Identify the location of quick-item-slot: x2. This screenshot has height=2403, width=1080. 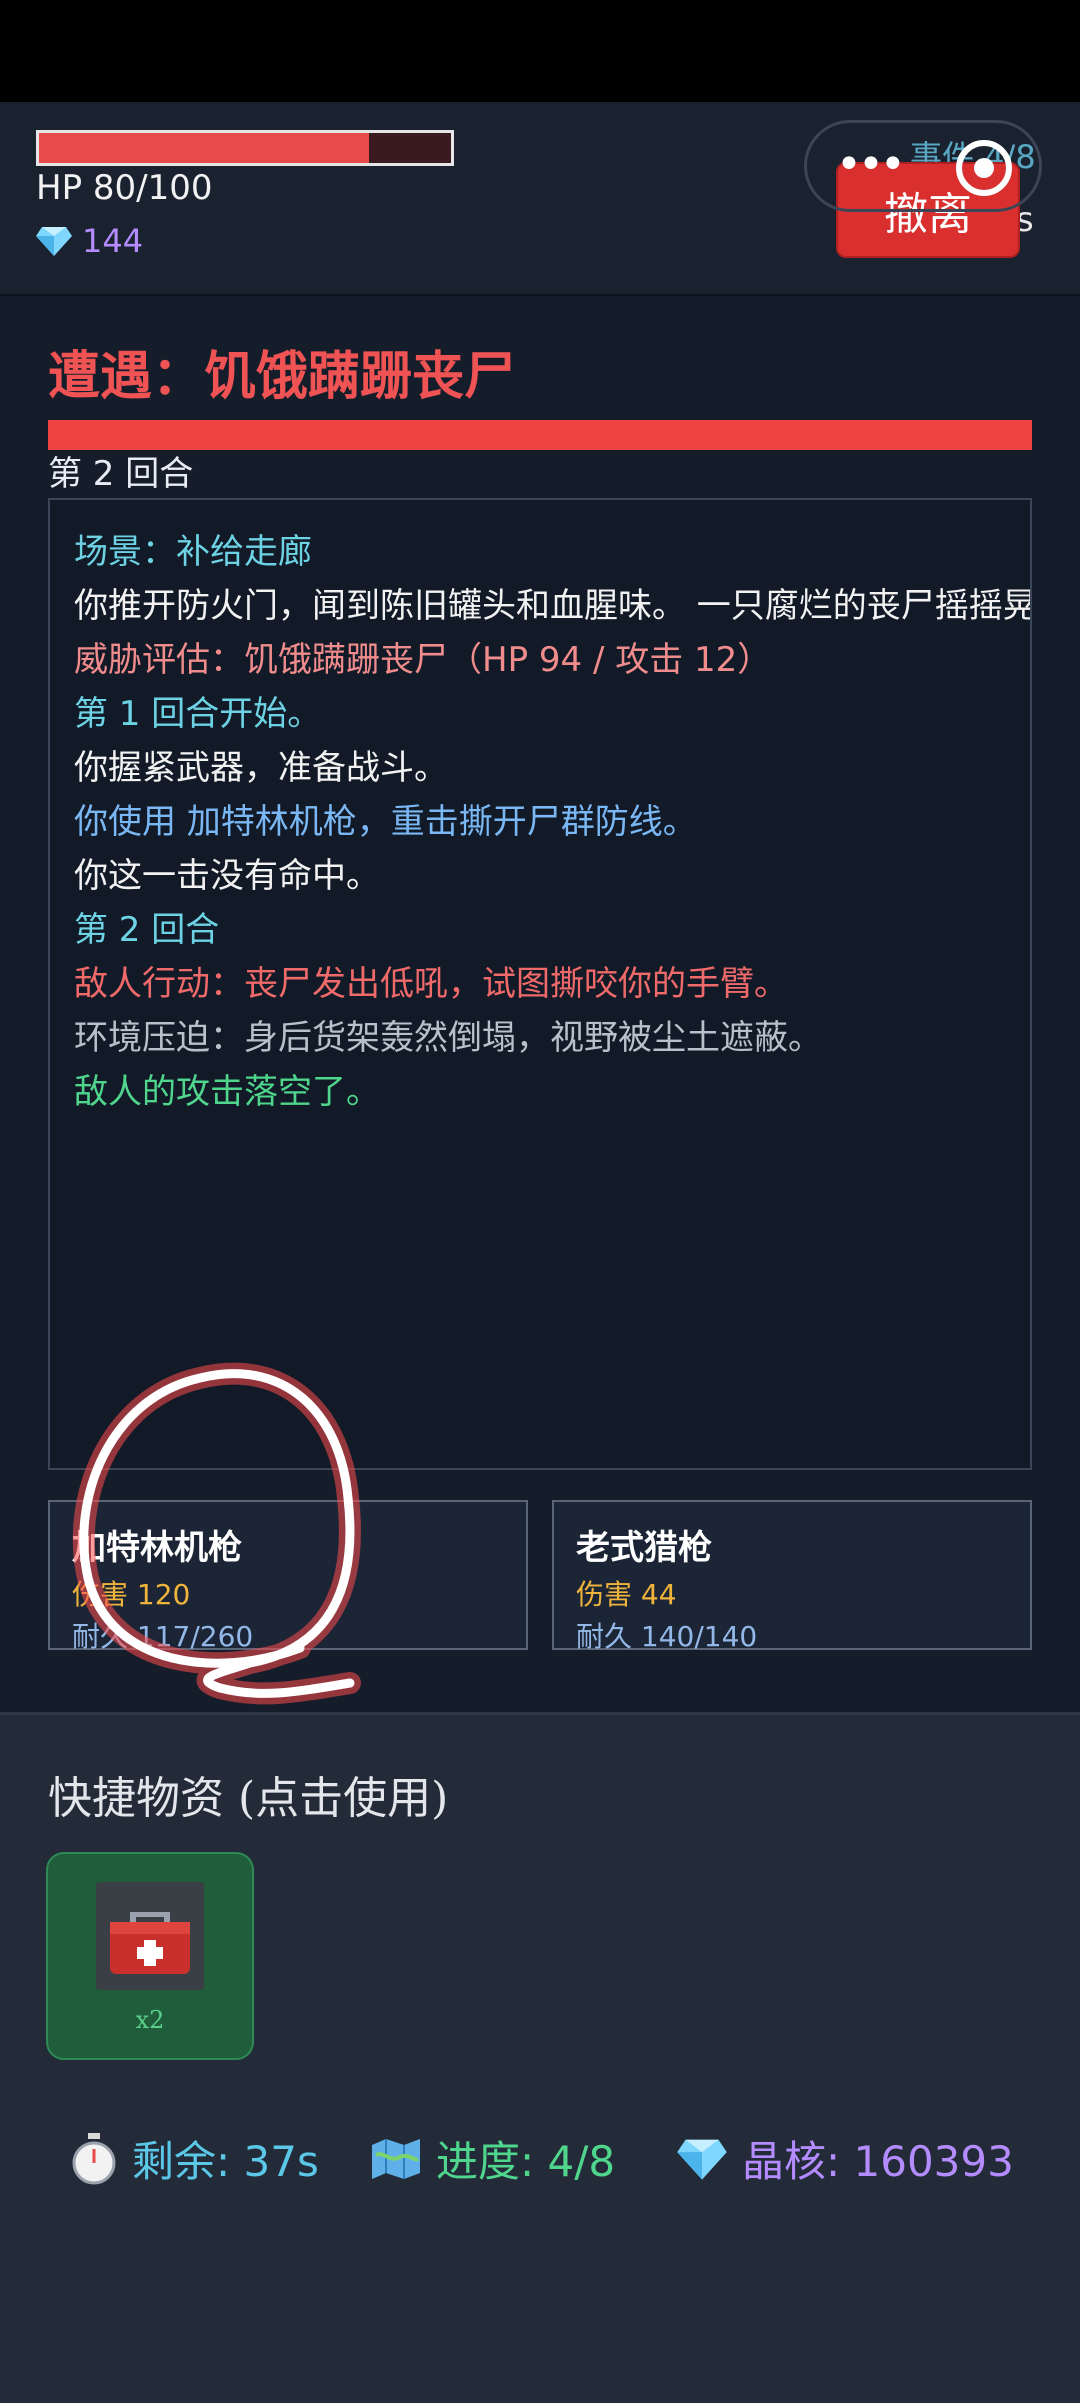
(150, 1956).